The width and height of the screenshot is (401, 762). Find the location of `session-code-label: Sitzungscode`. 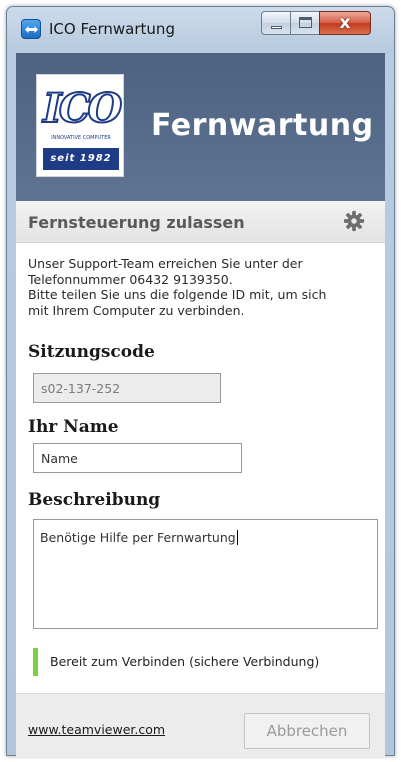

session-code-label: Sitzungscode is located at coordinates (91, 352).